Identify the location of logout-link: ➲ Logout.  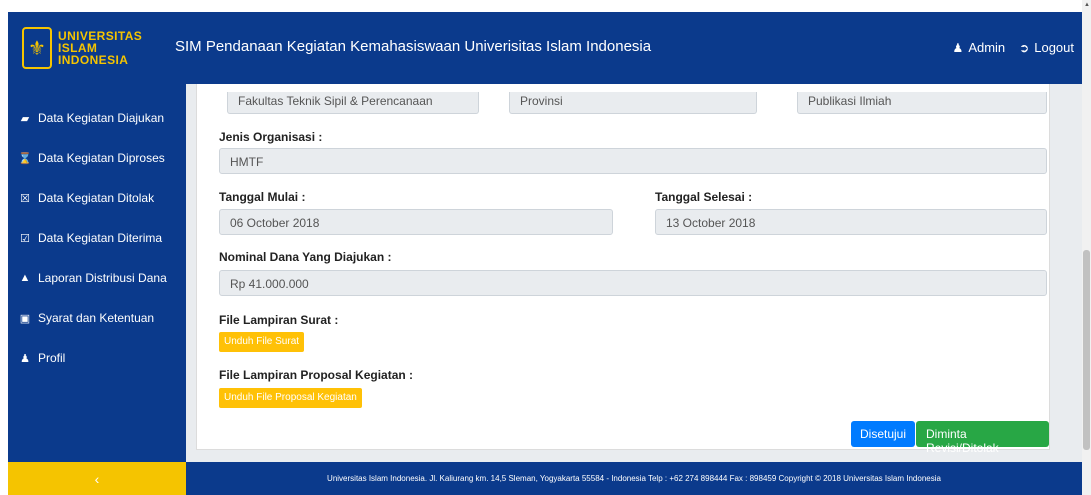
(1046, 47).